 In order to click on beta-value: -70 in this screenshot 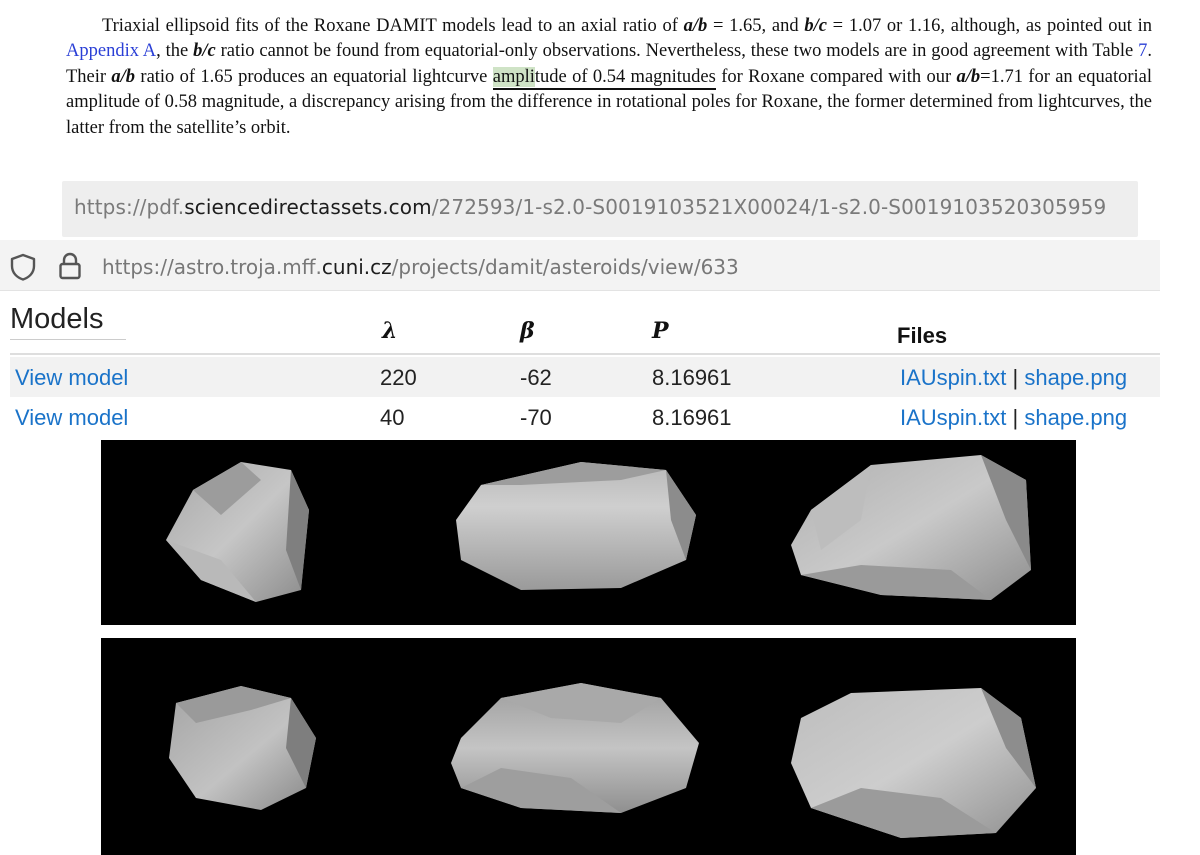, I will do `click(536, 417)`.